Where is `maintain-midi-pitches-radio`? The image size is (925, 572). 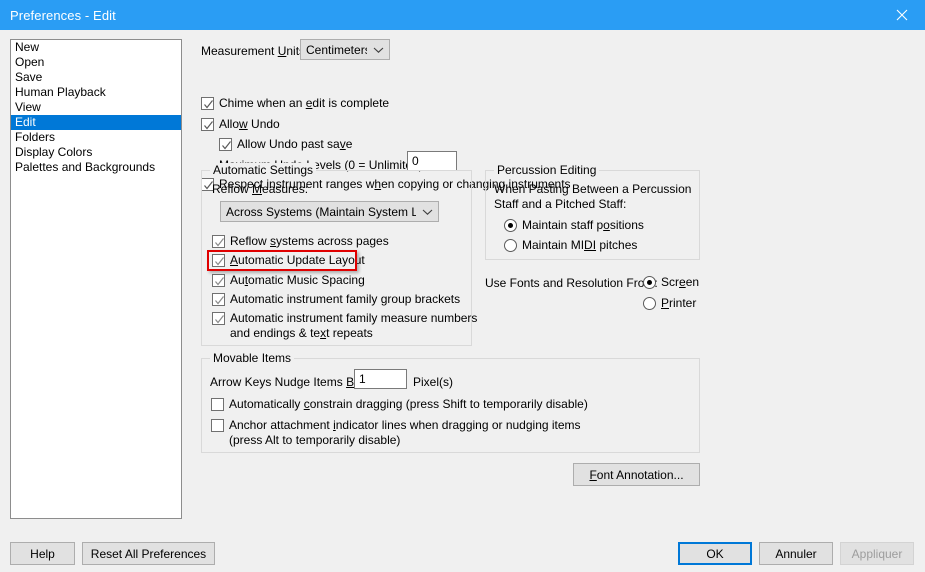
maintain-midi-pitches-radio is located at coordinates (510, 245).